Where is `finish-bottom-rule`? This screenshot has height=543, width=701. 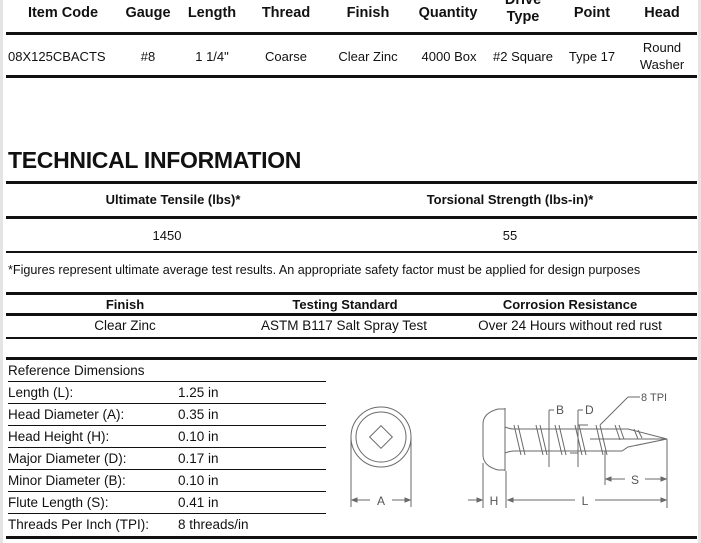
finish-bottom-rule is located at coordinates (351, 338).